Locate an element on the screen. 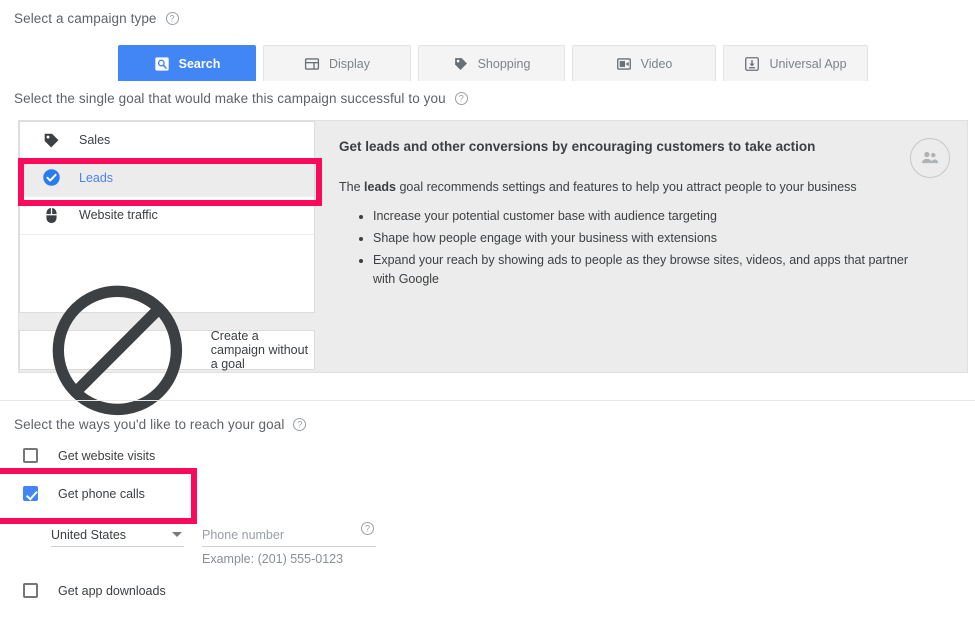 The width and height of the screenshot is (975, 619). goal-item-website-traffic: Website traffic is located at coordinates (167, 216).